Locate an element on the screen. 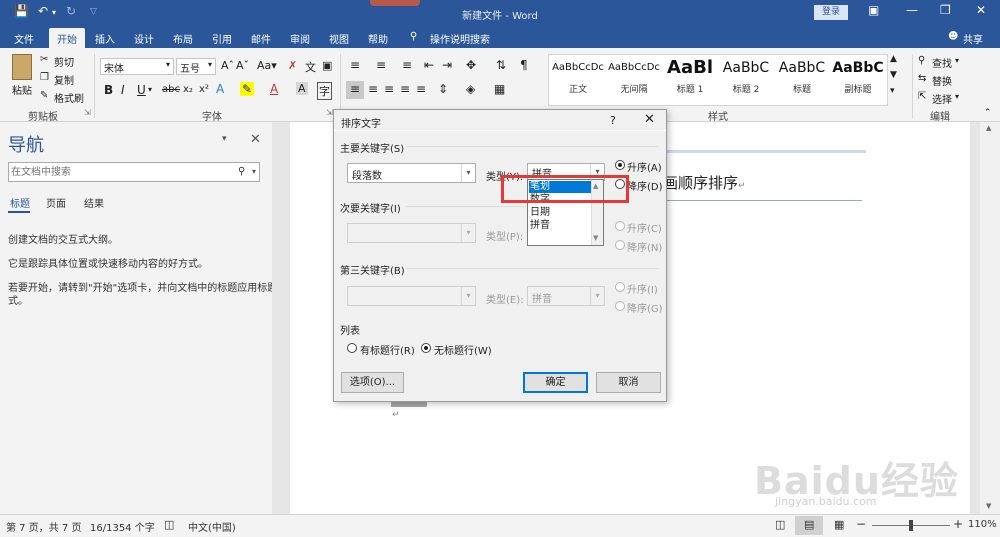 Image resolution: width=1000 pixels, height=537 pixels. styles-scroll-down-icon: ▼ is located at coordinates (893, 75).